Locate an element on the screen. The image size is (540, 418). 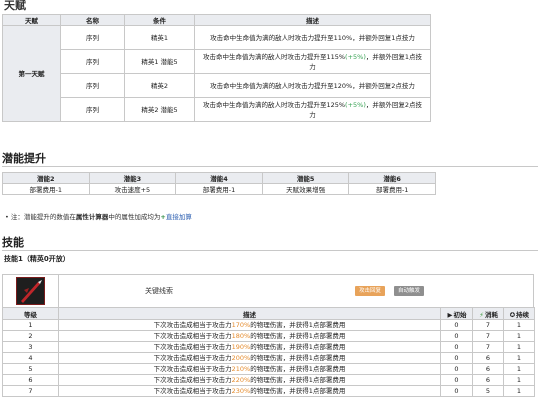
level-number: 3 is located at coordinates (30, 347).